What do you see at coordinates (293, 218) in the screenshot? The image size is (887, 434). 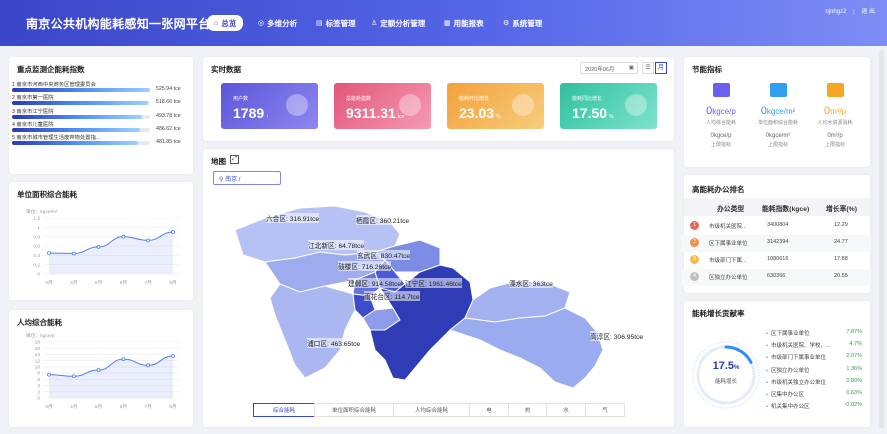 I see `label-liuhe: 六合区: 316.91tce` at bounding box center [293, 218].